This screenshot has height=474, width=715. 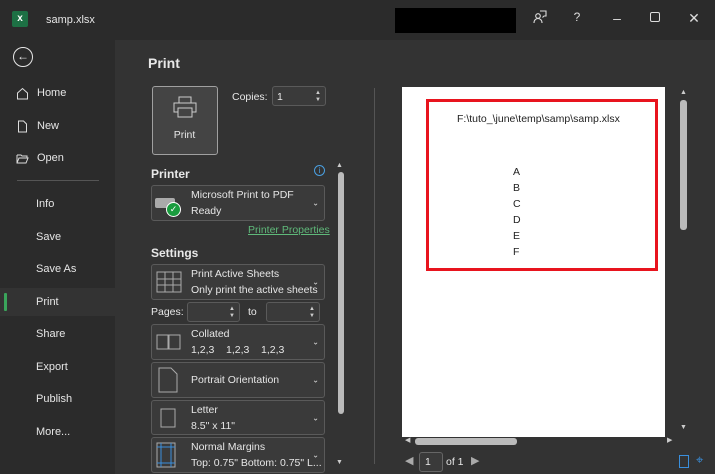 I want to click on cell-value: D, so click(x=517, y=220).